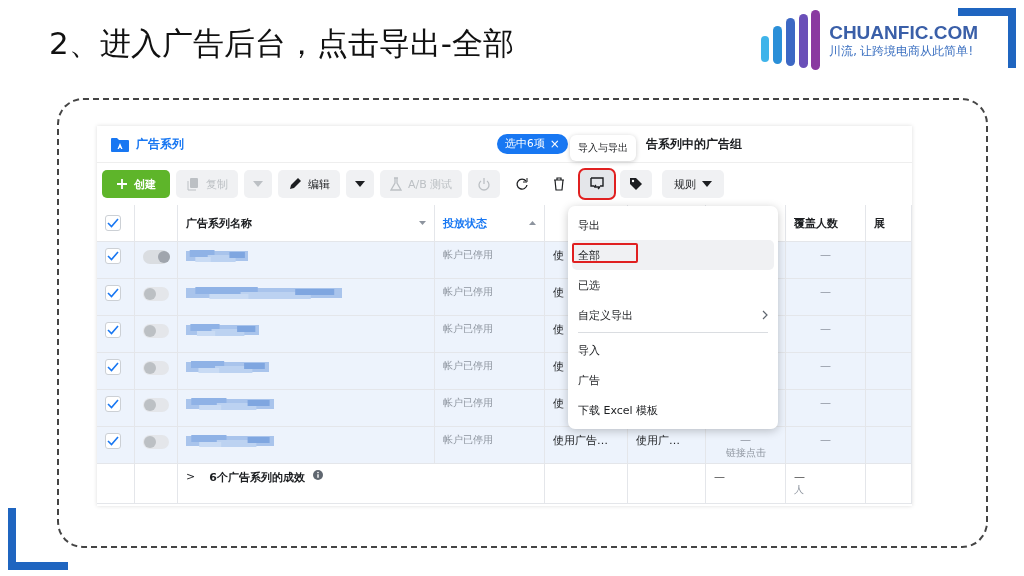 The height and width of the screenshot is (576, 1024). What do you see at coordinates (122, 184) in the screenshot?
I see `plus-icon` at bounding box center [122, 184].